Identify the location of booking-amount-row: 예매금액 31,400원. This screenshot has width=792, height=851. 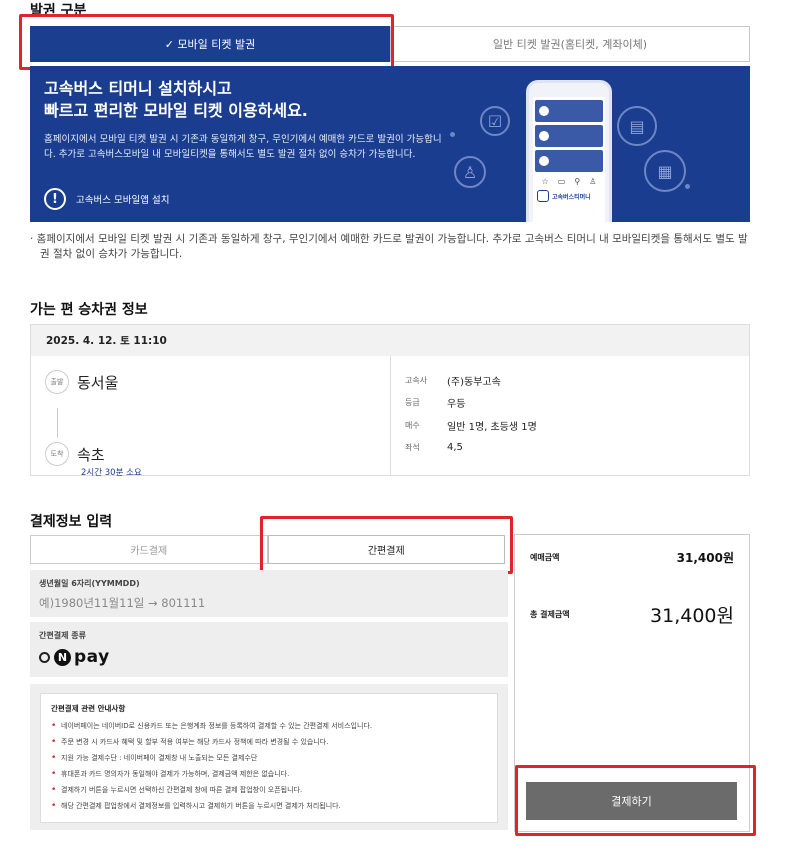
(632, 557).